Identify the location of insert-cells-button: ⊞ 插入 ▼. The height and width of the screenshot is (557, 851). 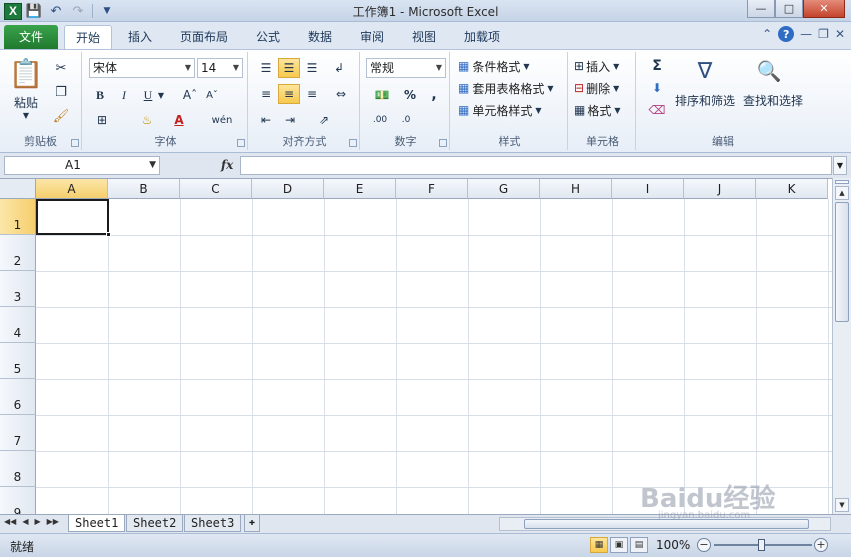
(604, 66).